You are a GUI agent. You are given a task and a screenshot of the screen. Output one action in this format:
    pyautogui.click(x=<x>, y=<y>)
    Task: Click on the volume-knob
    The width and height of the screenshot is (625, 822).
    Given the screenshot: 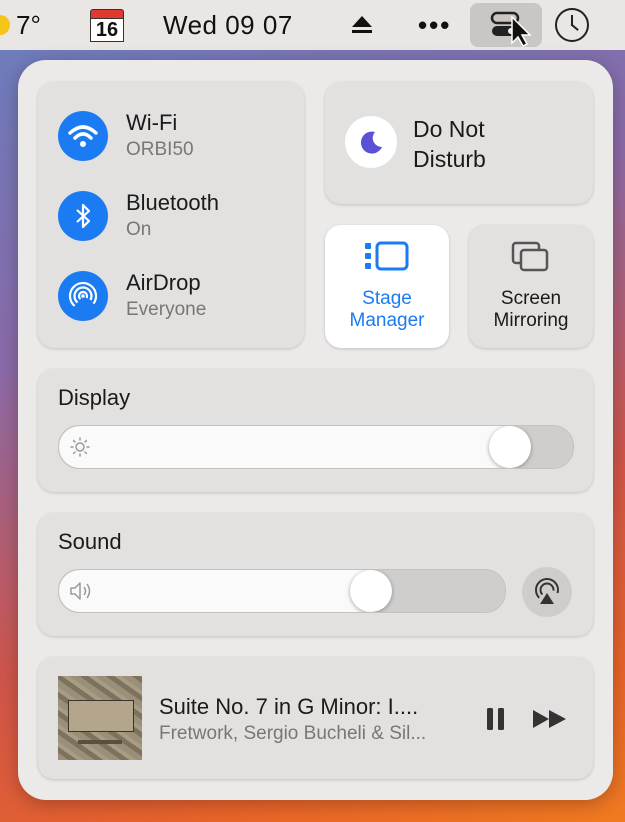 What is the action you would take?
    pyautogui.click(x=371, y=591)
    